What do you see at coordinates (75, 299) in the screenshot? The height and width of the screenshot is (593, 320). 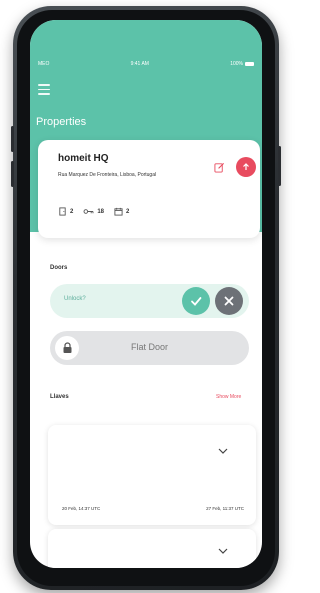 I see `unlock-prompt-text: Unlock?` at bounding box center [75, 299].